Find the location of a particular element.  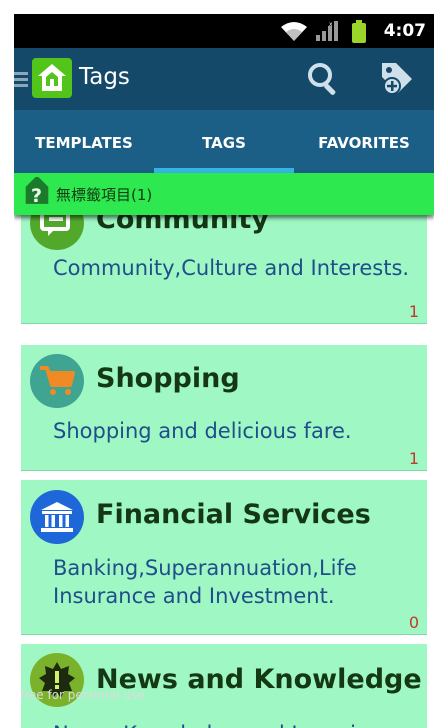

signal-icon: x is located at coordinates (327, 31).